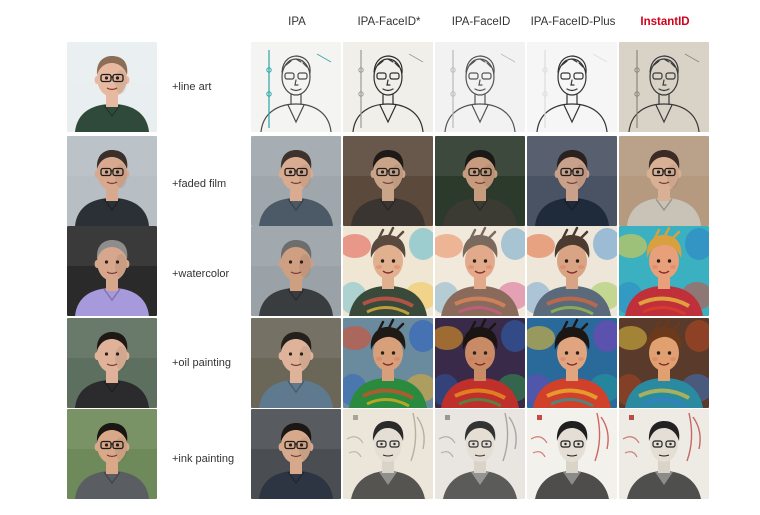  What do you see at coordinates (192, 87) in the screenshot?
I see `prompt-label-line-art: +line art` at bounding box center [192, 87].